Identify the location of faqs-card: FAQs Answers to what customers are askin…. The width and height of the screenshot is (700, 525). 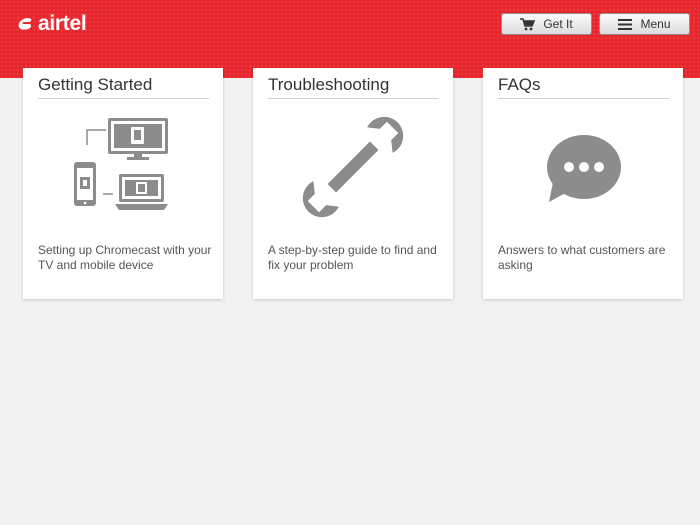
(583, 183).